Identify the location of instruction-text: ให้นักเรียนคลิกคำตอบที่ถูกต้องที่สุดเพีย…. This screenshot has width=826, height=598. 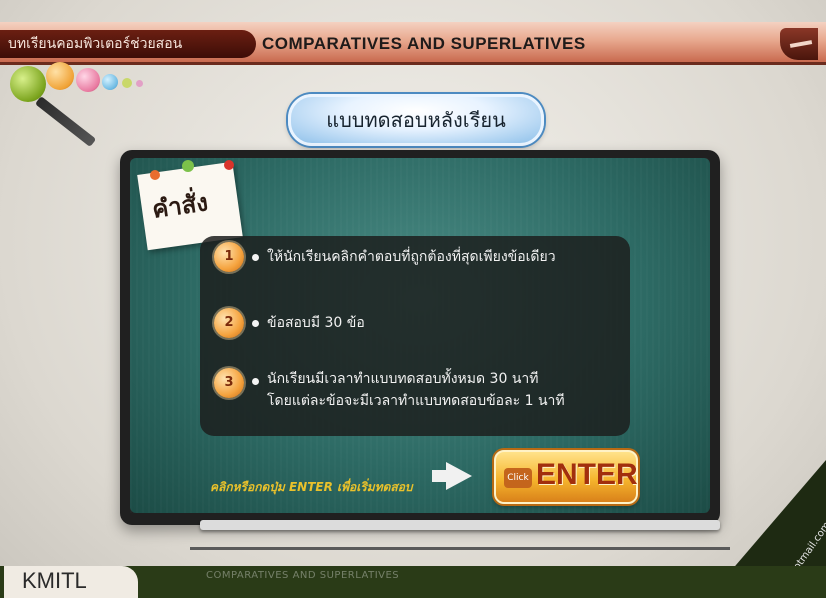
(411, 257).